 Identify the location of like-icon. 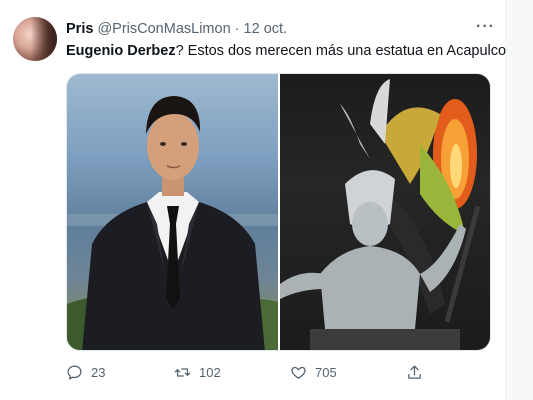
(298, 372).